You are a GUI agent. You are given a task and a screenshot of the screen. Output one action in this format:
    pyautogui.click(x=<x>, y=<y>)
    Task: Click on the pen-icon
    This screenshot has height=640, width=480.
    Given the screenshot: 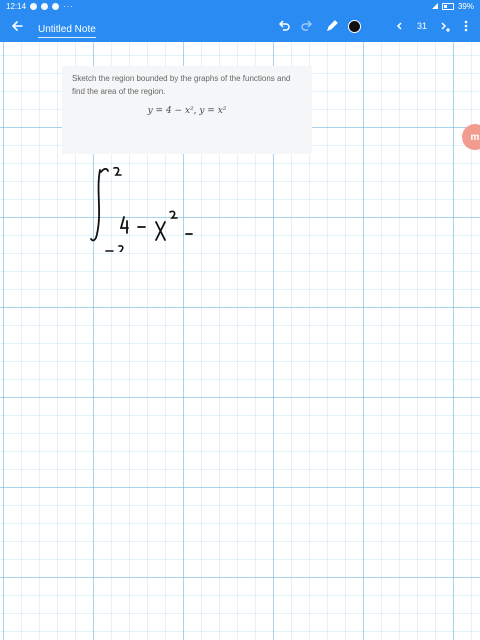 What is the action you would take?
    pyautogui.click(x=332, y=25)
    